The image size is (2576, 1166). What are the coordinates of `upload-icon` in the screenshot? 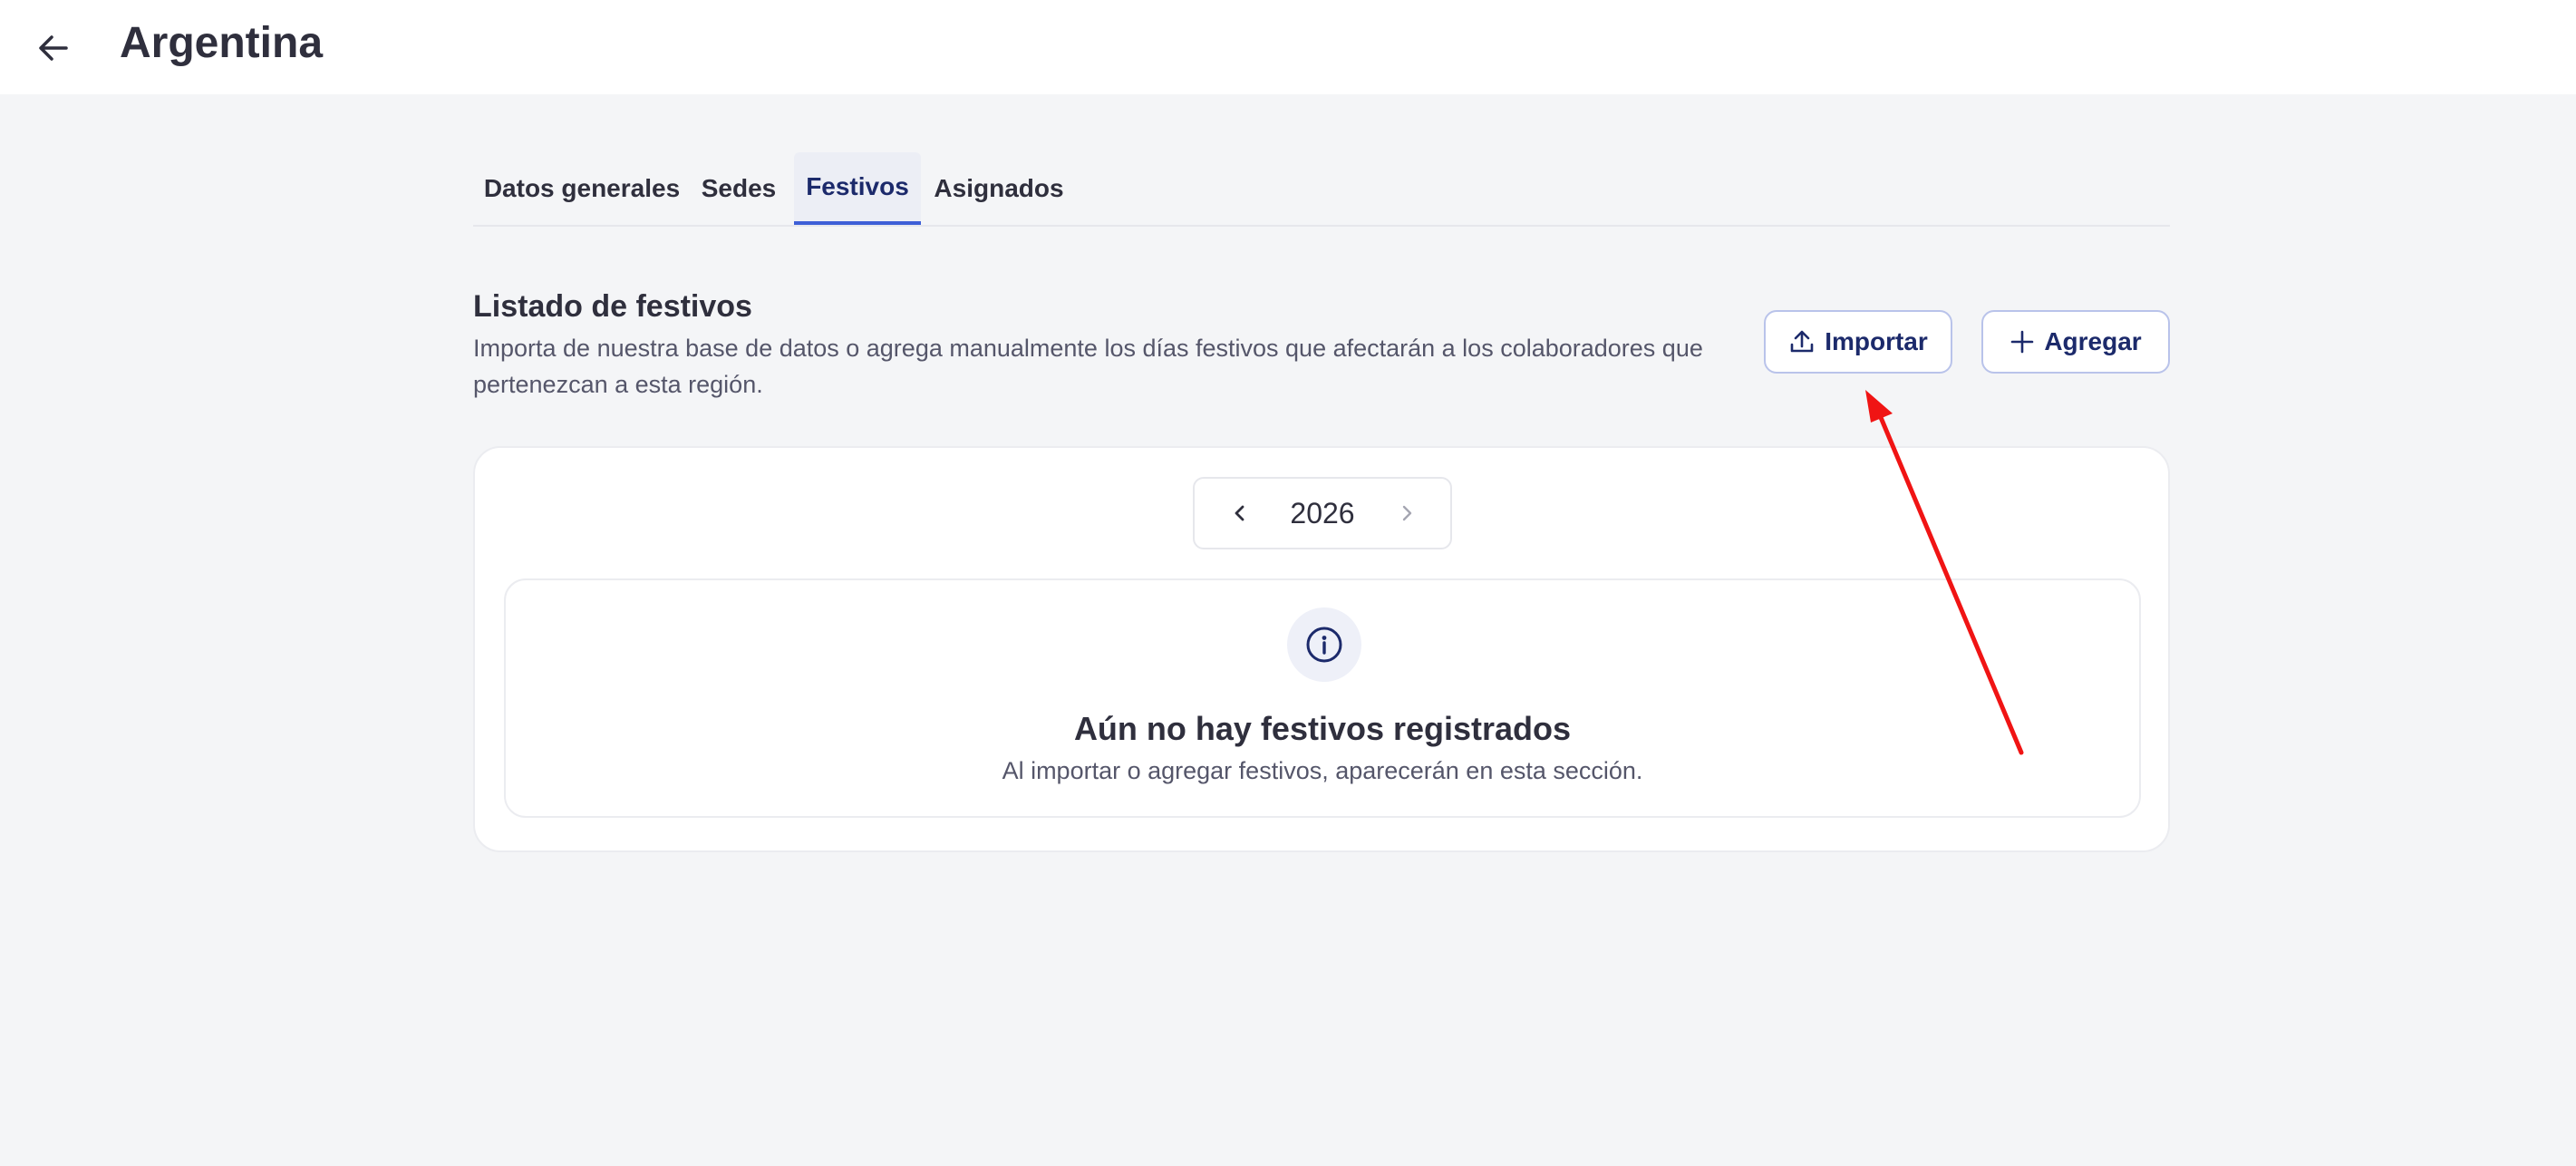 It's located at (1802, 341).